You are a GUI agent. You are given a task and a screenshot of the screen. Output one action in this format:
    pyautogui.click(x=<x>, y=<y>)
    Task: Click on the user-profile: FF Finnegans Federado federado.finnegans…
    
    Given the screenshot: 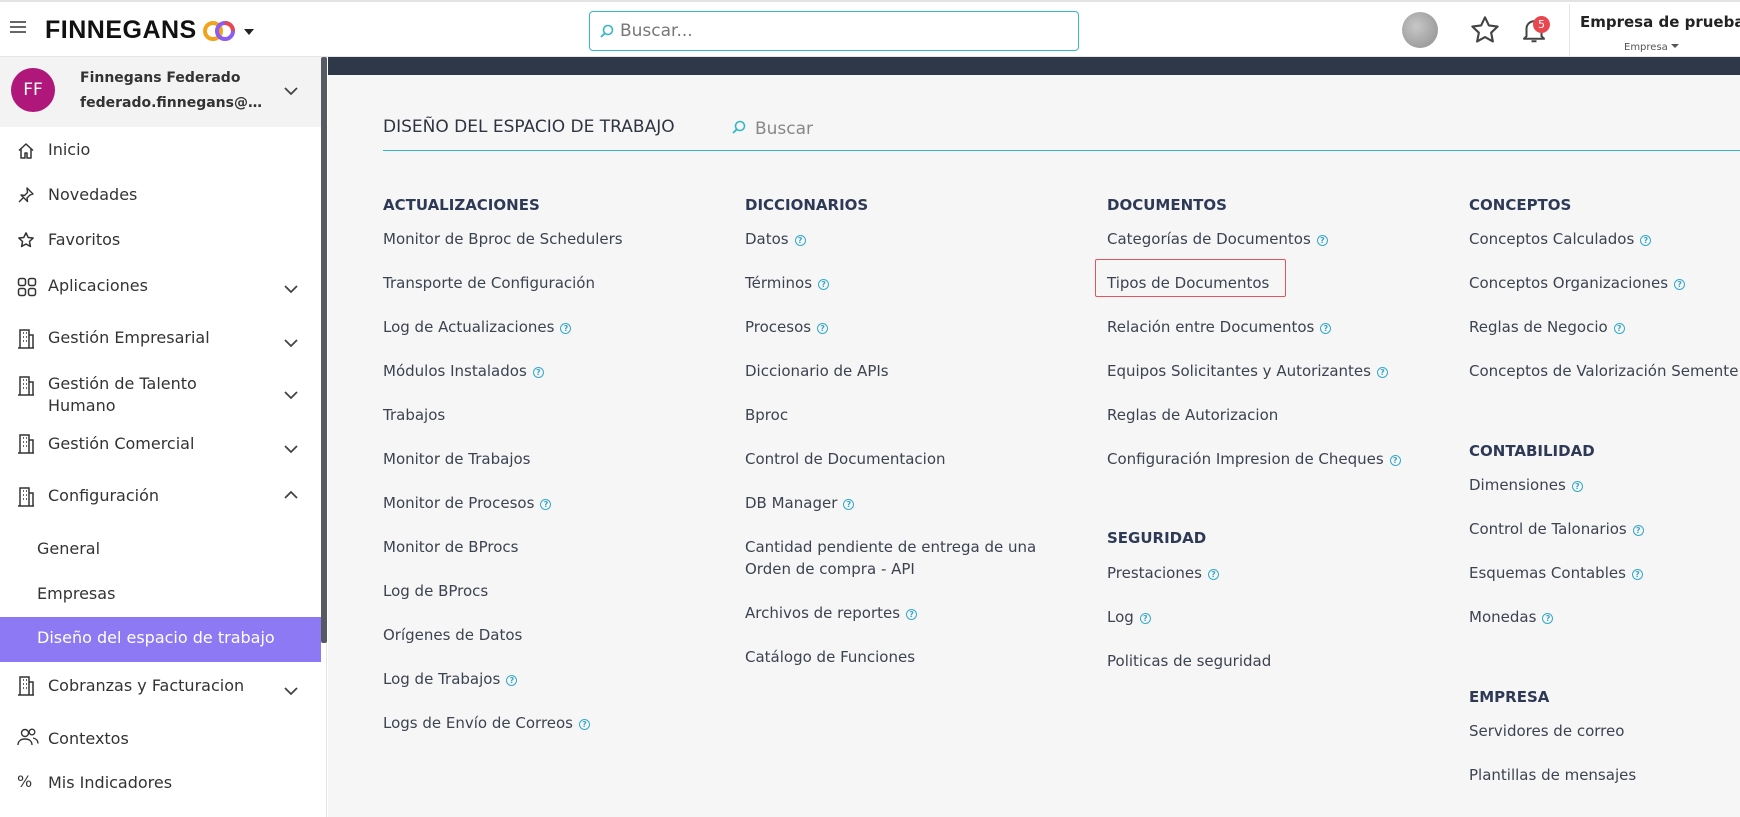 What is the action you would take?
    pyautogui.click(x=160, y=92)
    